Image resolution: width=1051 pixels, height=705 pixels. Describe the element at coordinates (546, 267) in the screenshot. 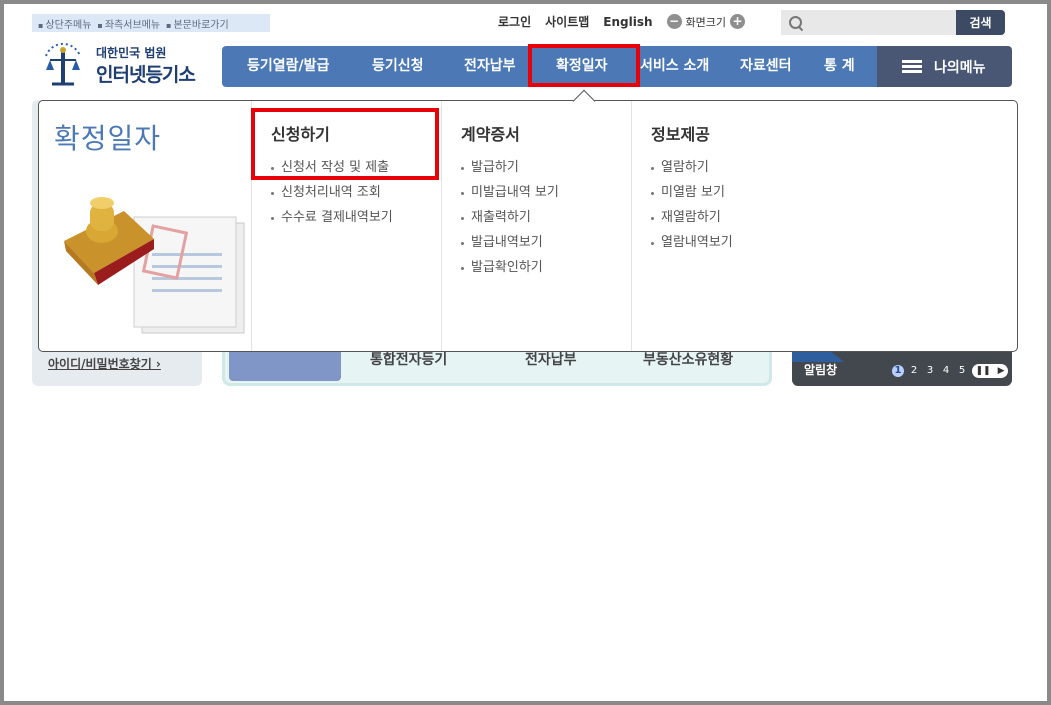

I see `menu-item-issue-verify: 발급확인하기` at that location.